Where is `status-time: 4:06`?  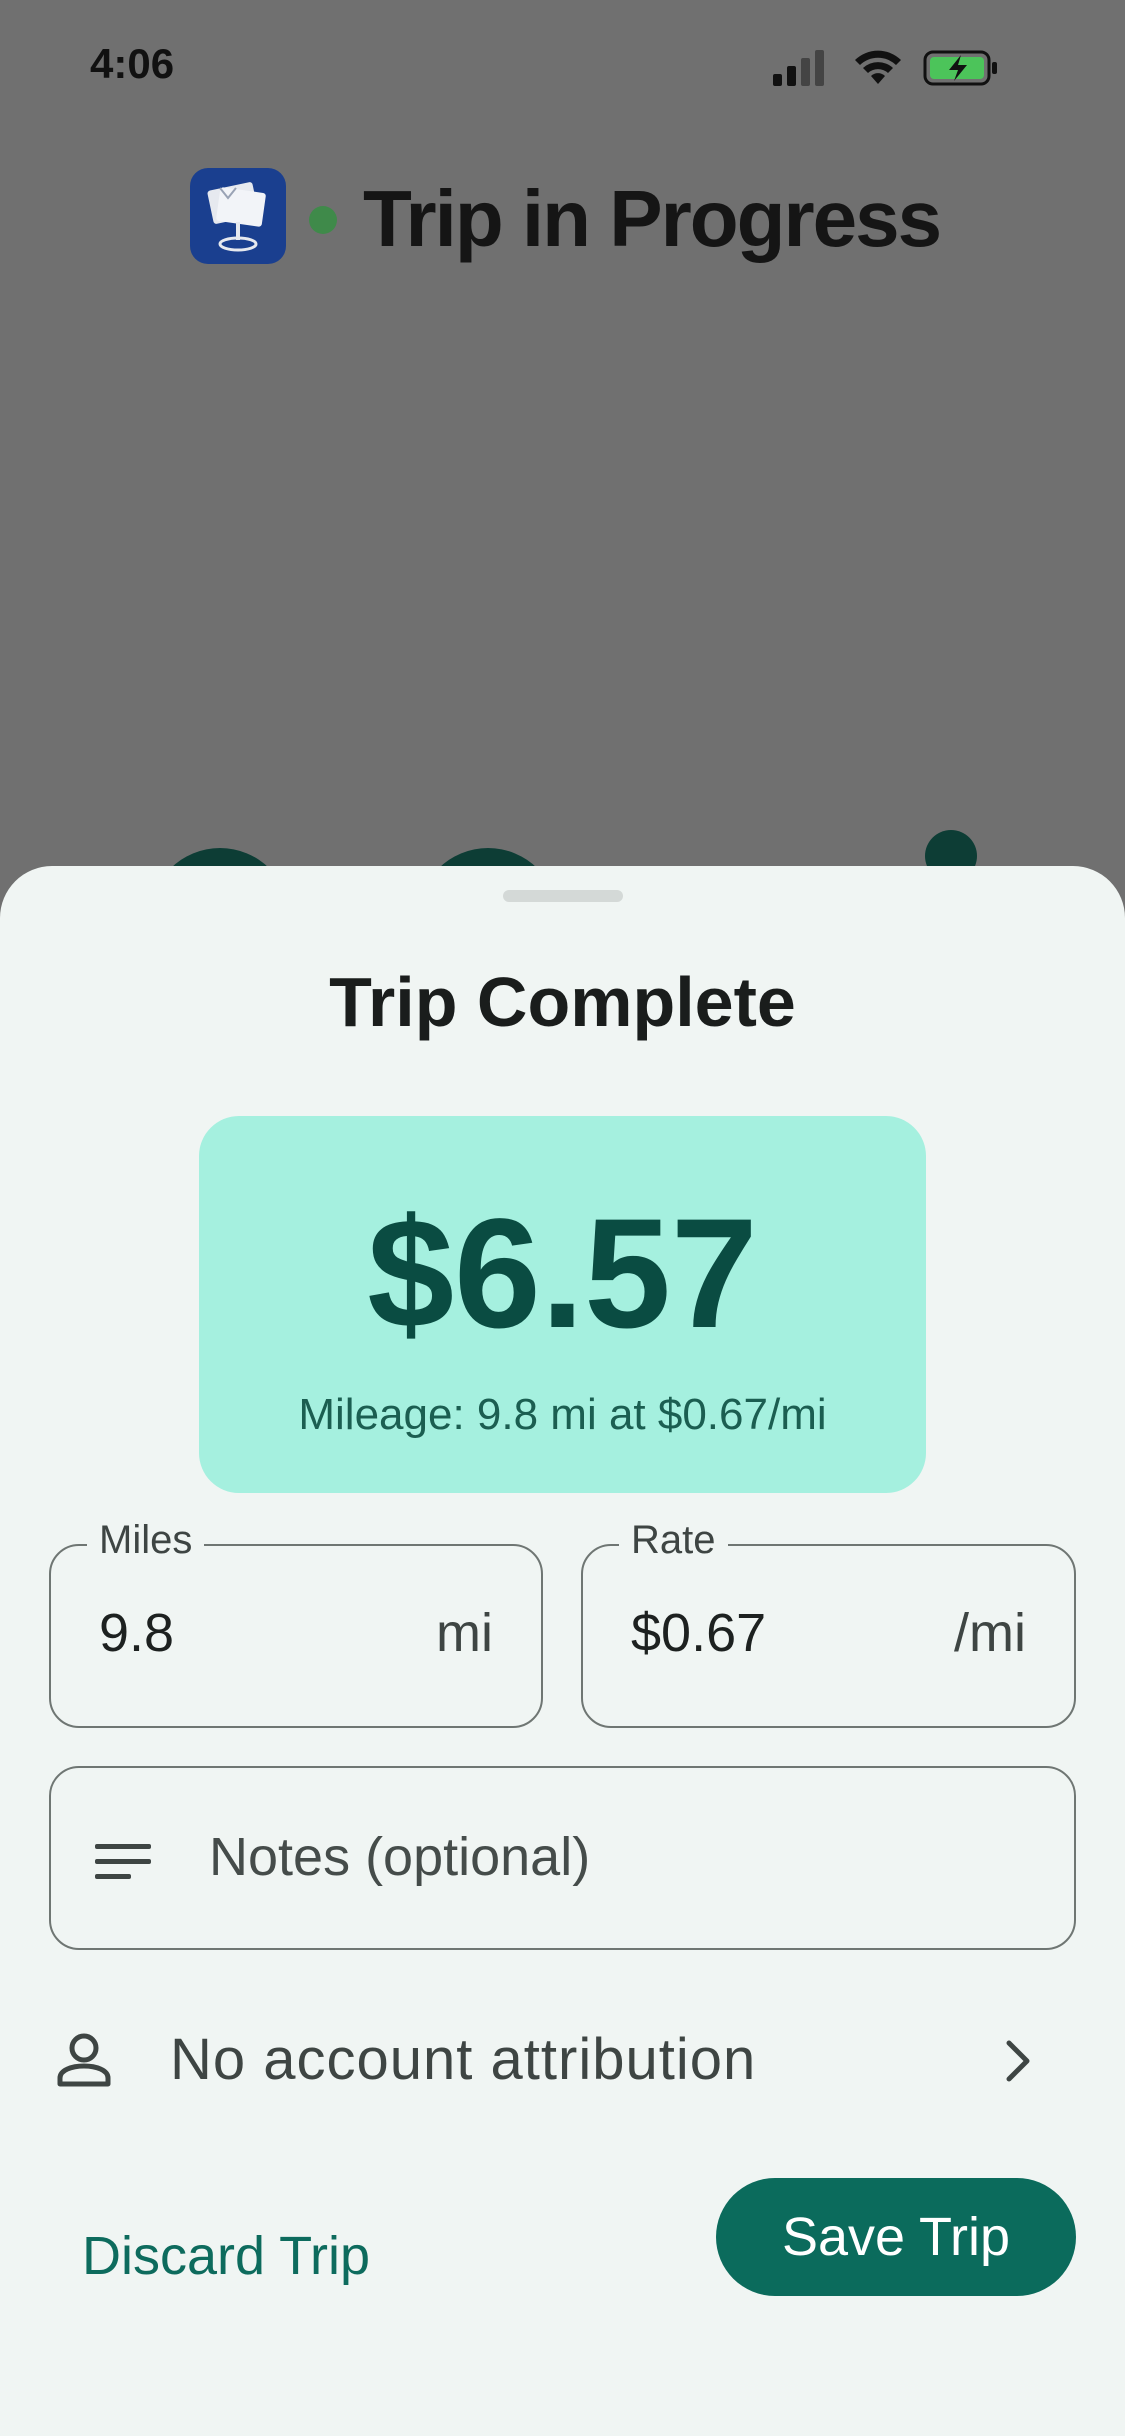 status-time: 4:06 is located at coordinates (132, 63).